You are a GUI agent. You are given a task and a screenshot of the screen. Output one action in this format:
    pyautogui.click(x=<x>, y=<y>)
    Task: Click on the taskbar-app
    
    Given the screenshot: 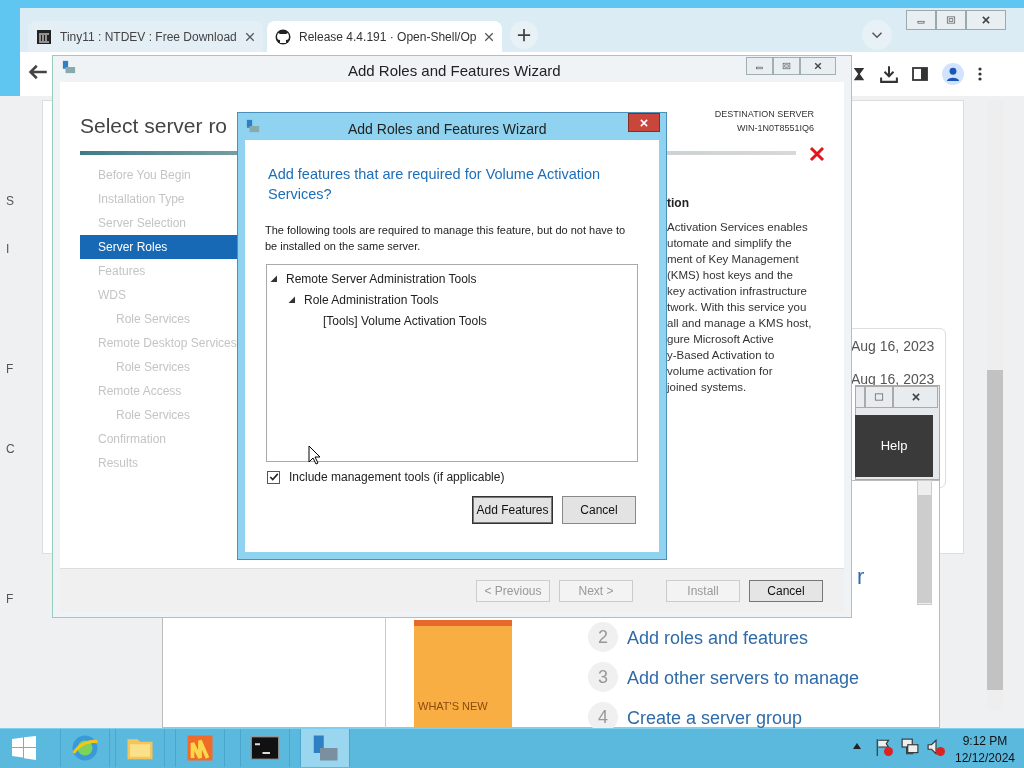 What is the action you would take?
    pyautogui.click(x=265, y=748)
    